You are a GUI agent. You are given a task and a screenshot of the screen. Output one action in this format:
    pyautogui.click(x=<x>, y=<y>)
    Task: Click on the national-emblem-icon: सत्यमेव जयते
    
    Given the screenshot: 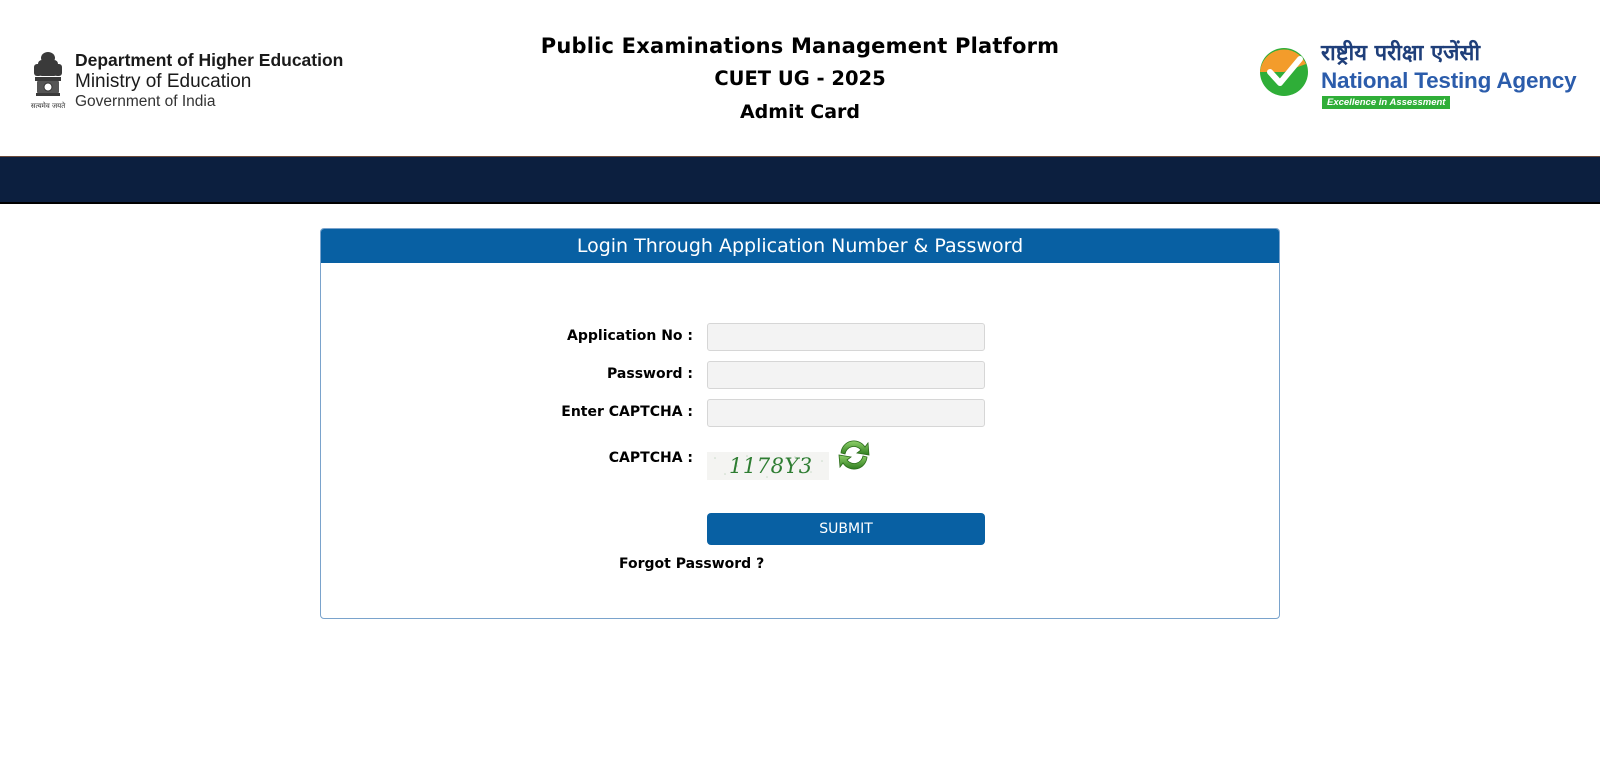 What is the action you would take?
    pyautogui.click(x=48, y=81)
    